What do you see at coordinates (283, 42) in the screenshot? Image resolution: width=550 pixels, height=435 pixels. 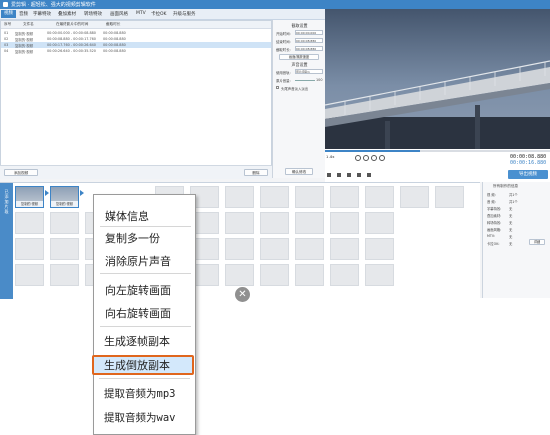 I see `end-time-label: 结束时间:` at bounding box center [283, 42].